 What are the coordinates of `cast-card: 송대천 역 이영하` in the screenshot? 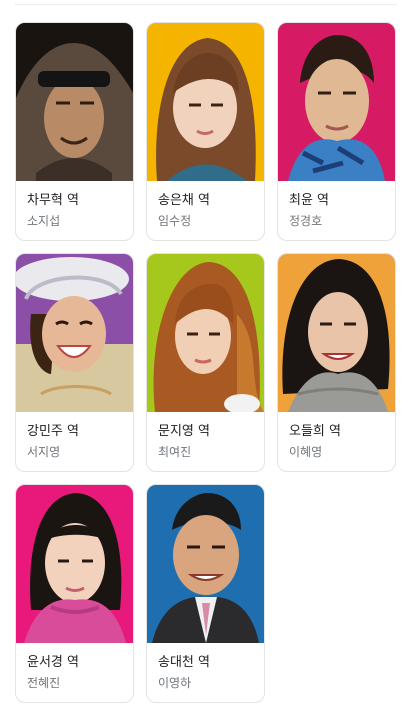 It's located at (205, 593).